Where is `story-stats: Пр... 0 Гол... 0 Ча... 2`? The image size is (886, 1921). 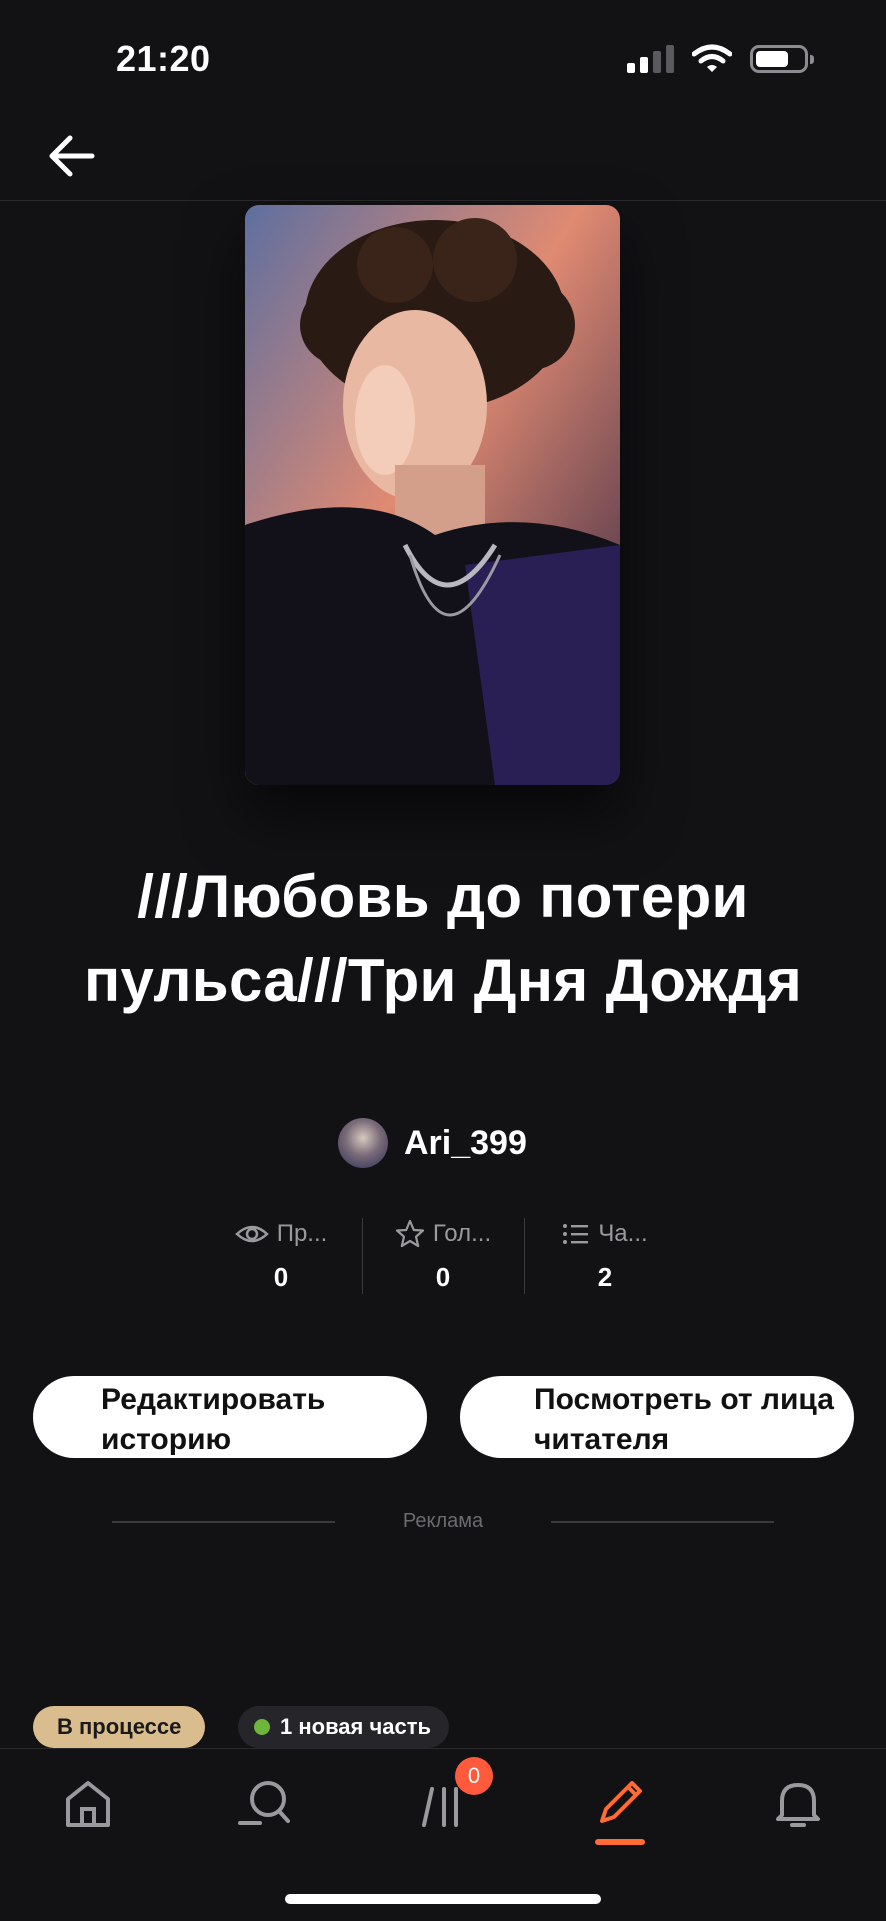 story-stats: Пр... 0 Гол... 0 Ча... 2 is located at coordinates (443, 1255).